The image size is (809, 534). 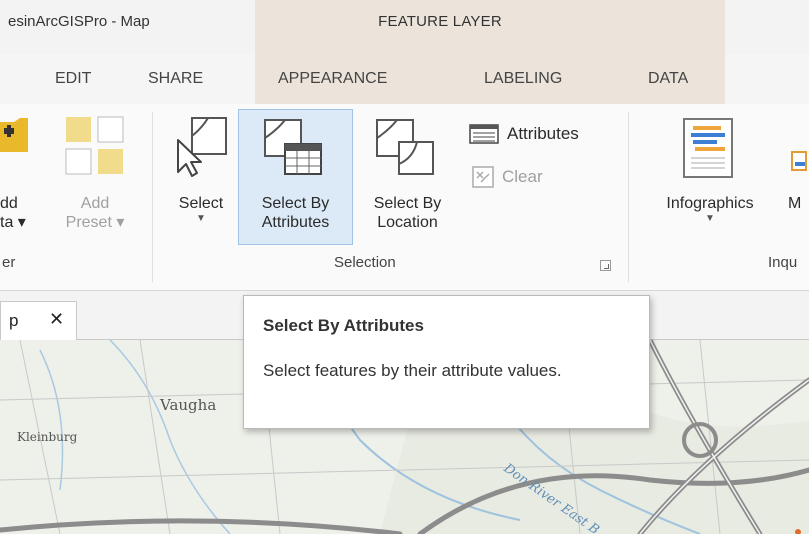 What do you see at coordinates (56, 319) in the screenshot?
I see `close-icon: ✕` at bounding box center [56, 319].